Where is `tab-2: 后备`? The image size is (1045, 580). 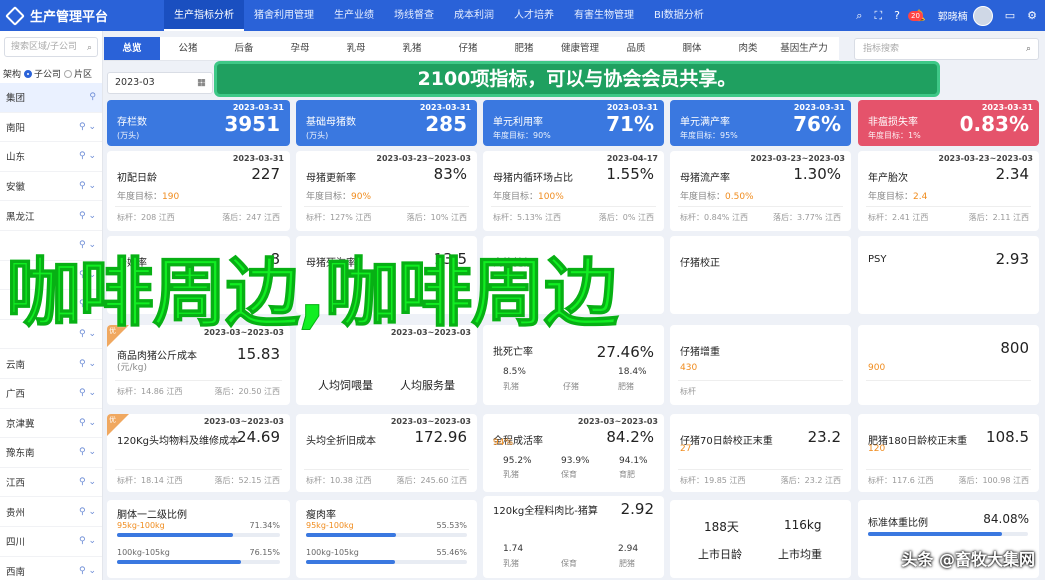
tab-2: 后备 is located at coordinates (244, 48).